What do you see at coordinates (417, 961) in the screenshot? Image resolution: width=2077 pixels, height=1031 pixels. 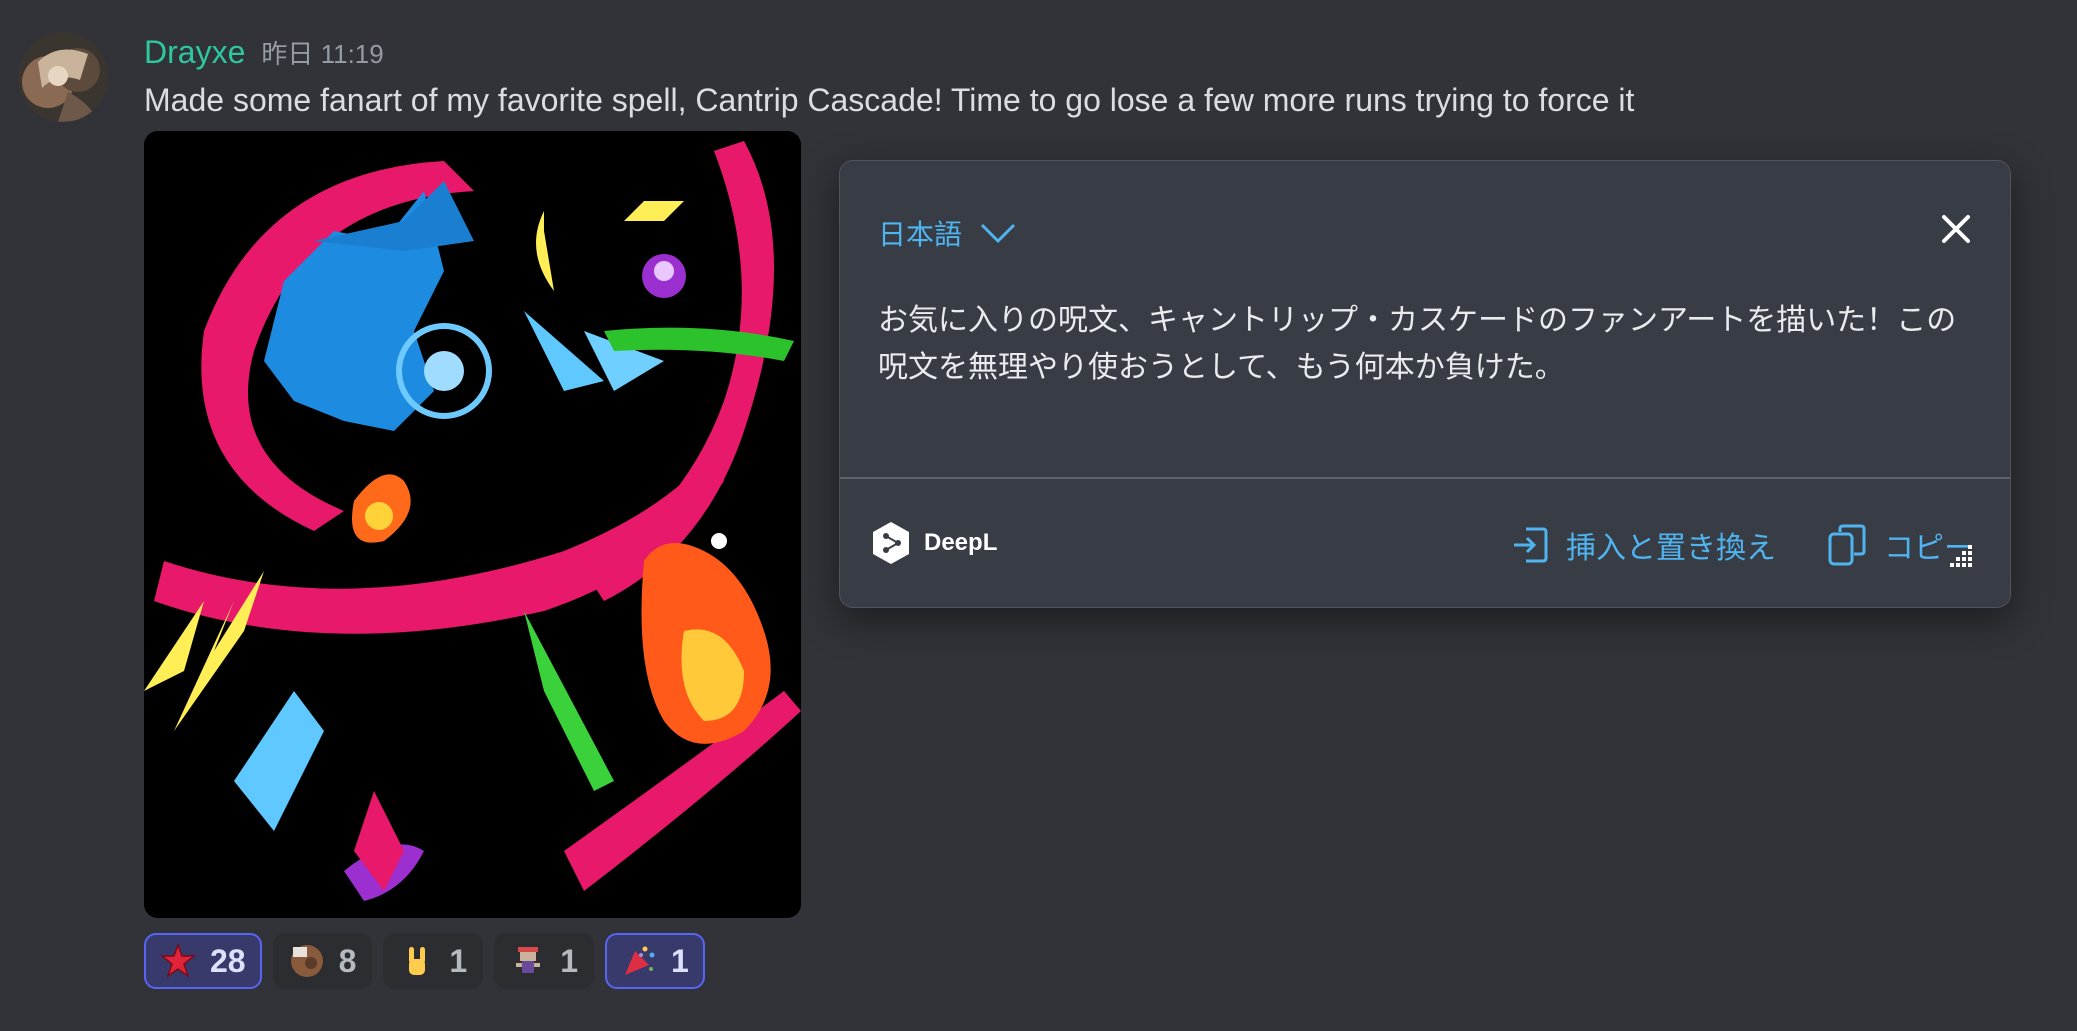 I see `rock-hand-emoji-icon` at bounding box center [417, 961].